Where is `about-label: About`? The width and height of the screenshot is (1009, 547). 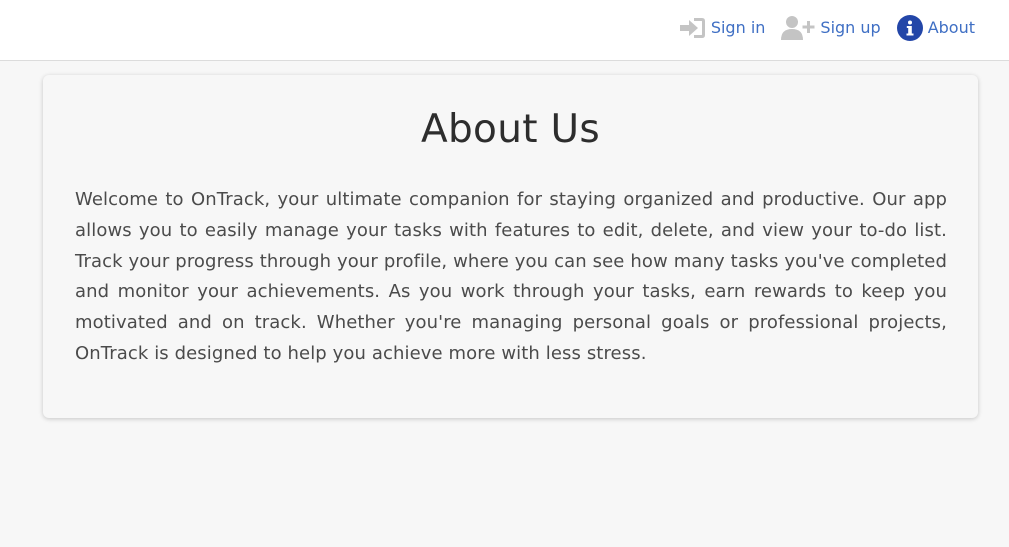 about-label: About is located at coordinates (951, 27).